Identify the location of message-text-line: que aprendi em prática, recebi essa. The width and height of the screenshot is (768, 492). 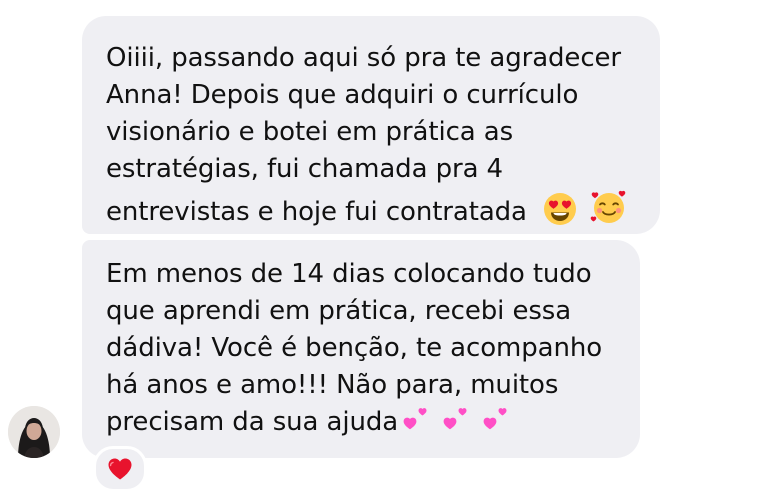
(339, 311).